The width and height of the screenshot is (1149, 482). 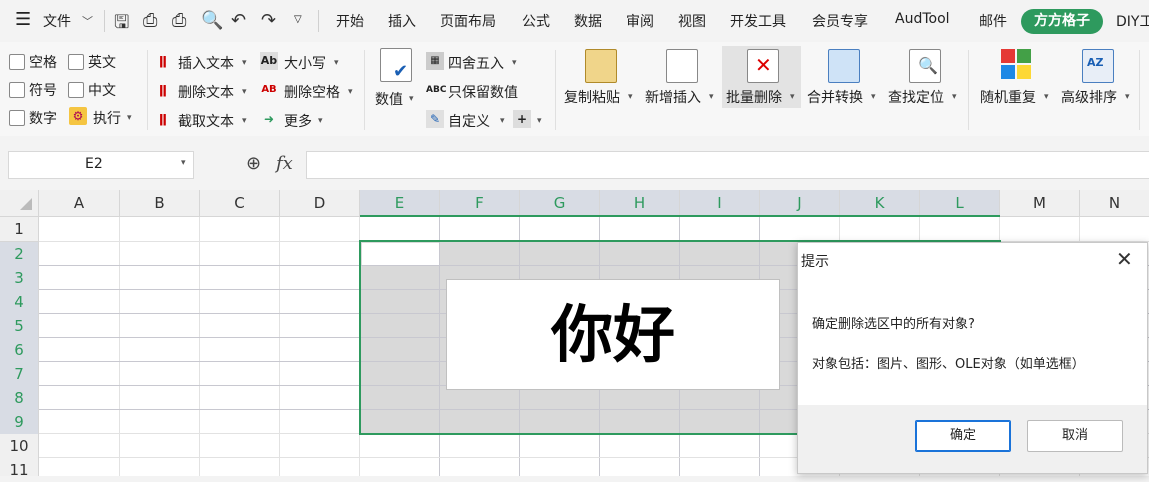 I want to click on tab-view: 视图, so click(x=692, y=21).